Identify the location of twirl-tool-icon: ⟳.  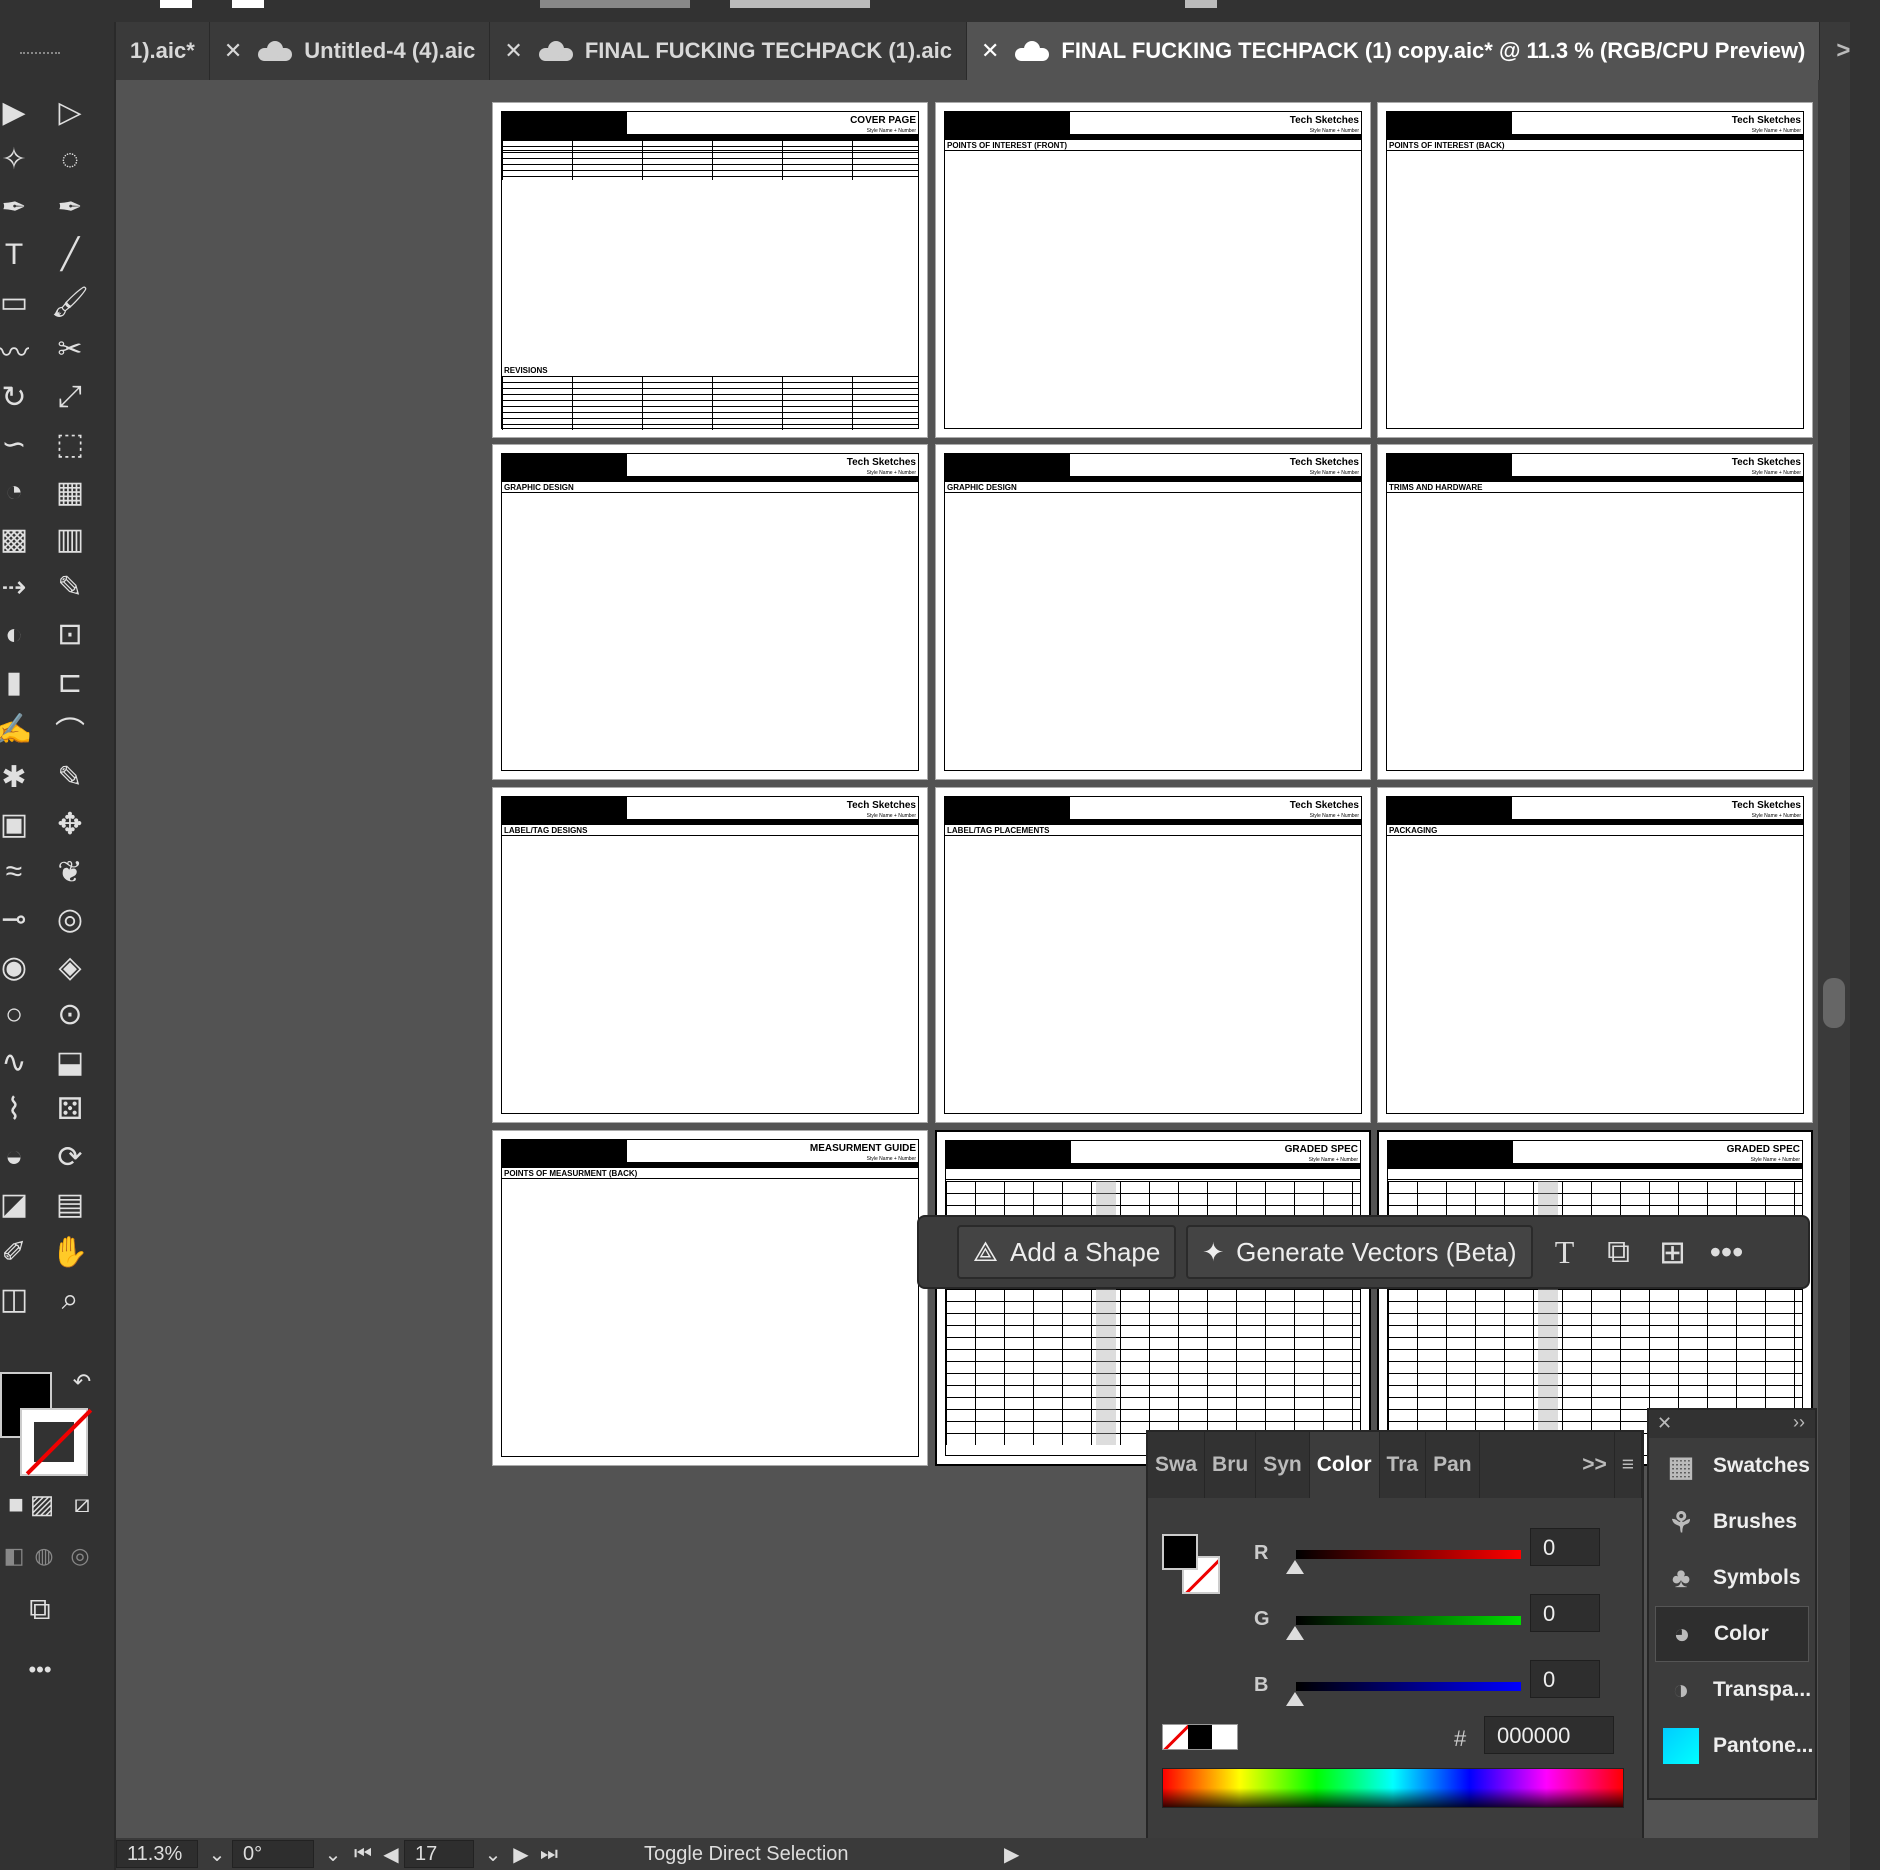
(70, 1157).